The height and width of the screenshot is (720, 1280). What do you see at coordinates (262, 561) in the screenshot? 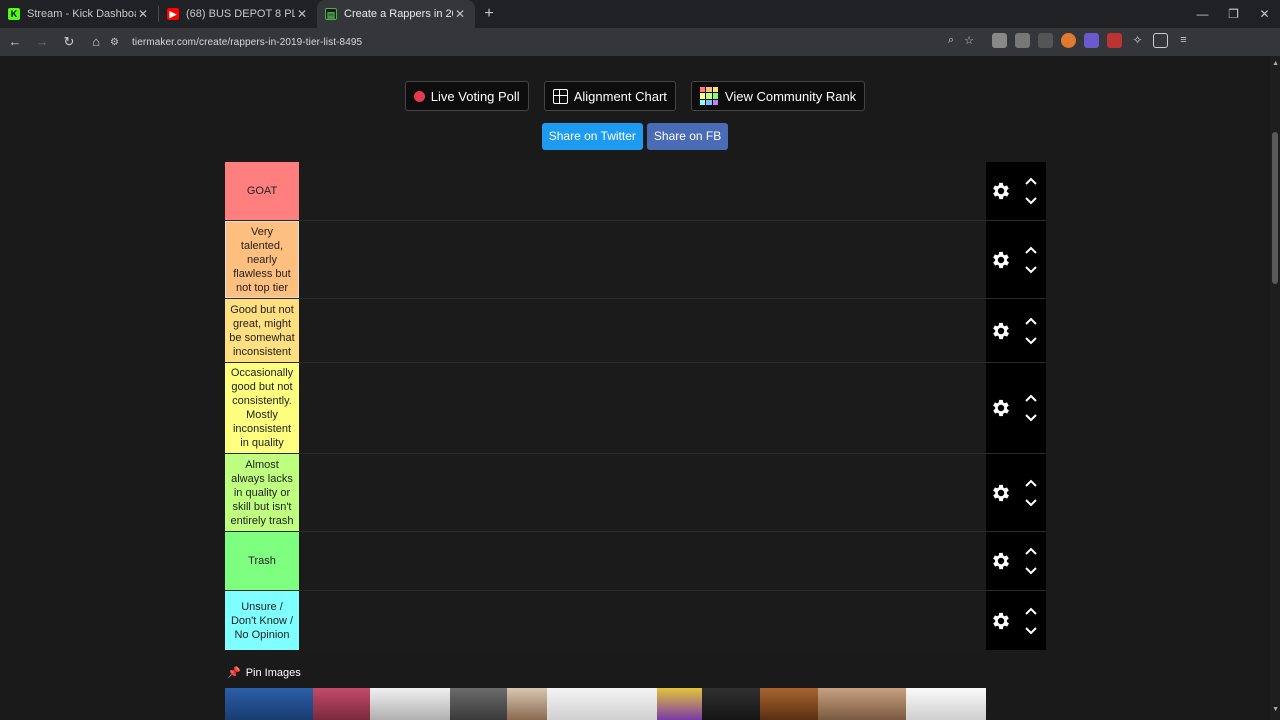
I see `tier-label: Trash` at bounding box center [262, 561].